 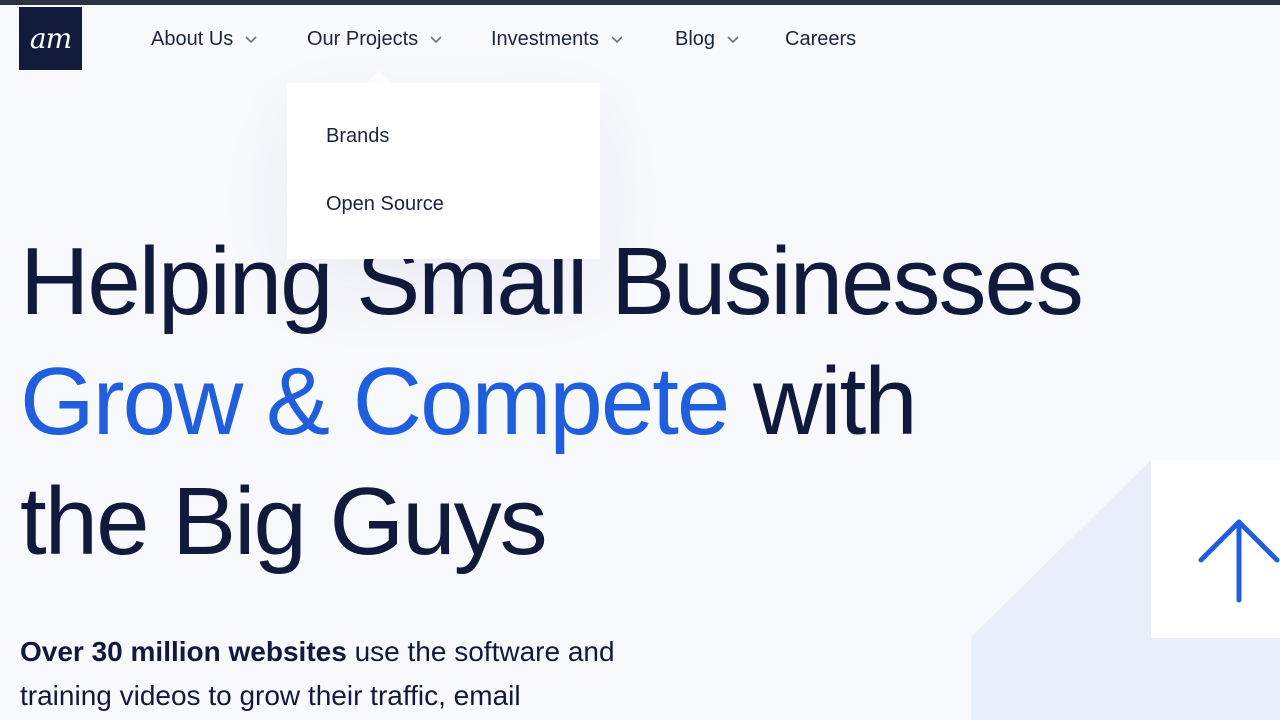 I want to click on top-bar, so click(x=640, y=2).